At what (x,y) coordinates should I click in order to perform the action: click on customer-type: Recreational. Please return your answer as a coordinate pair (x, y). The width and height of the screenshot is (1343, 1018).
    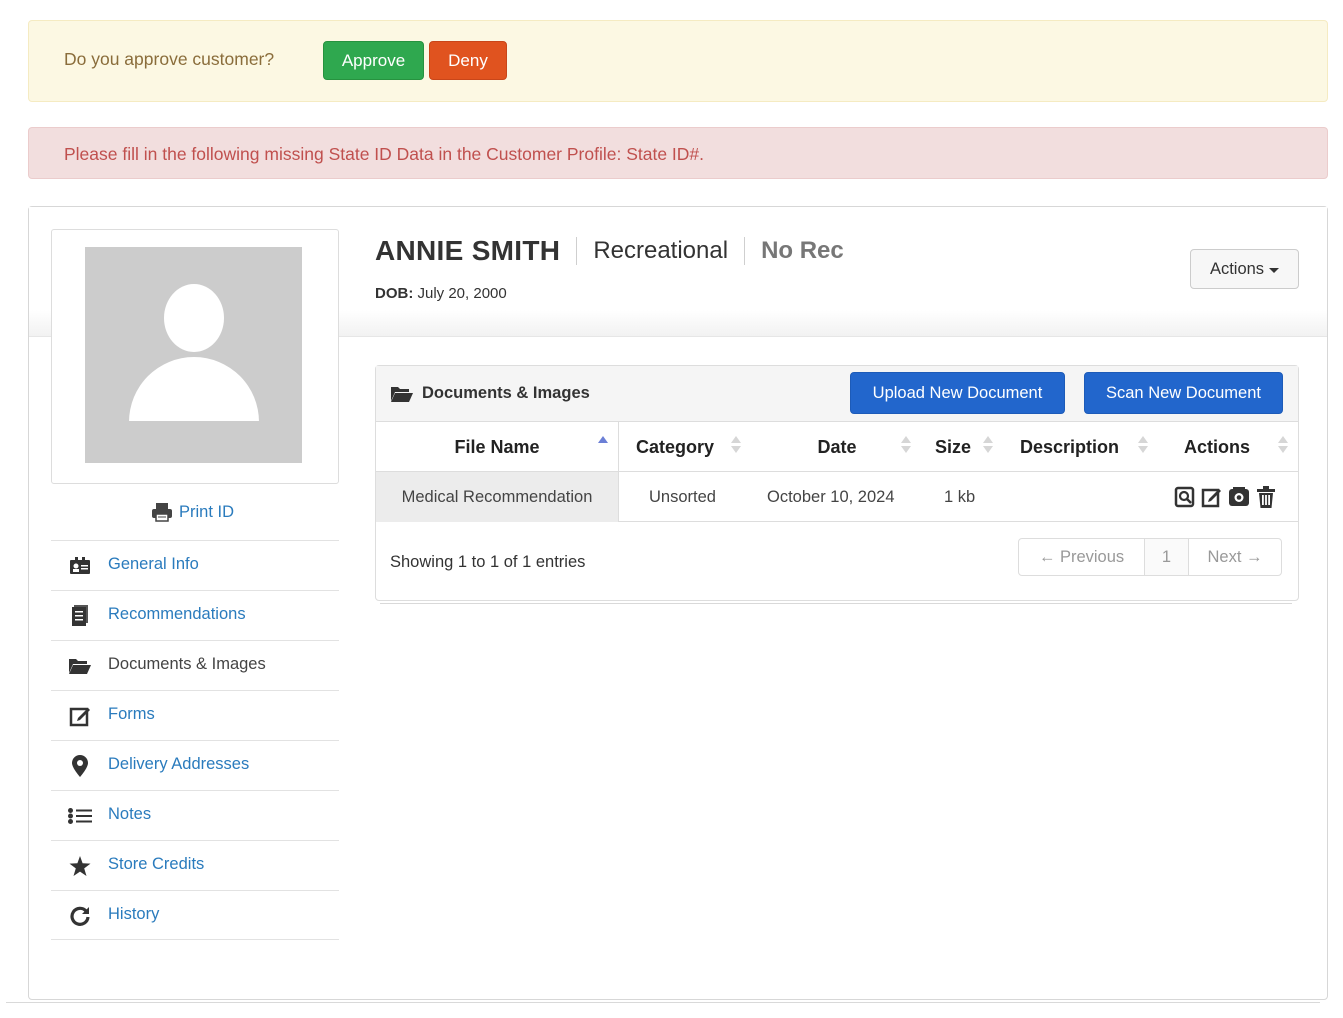
    Looking at the image, I should click on (661, 250).